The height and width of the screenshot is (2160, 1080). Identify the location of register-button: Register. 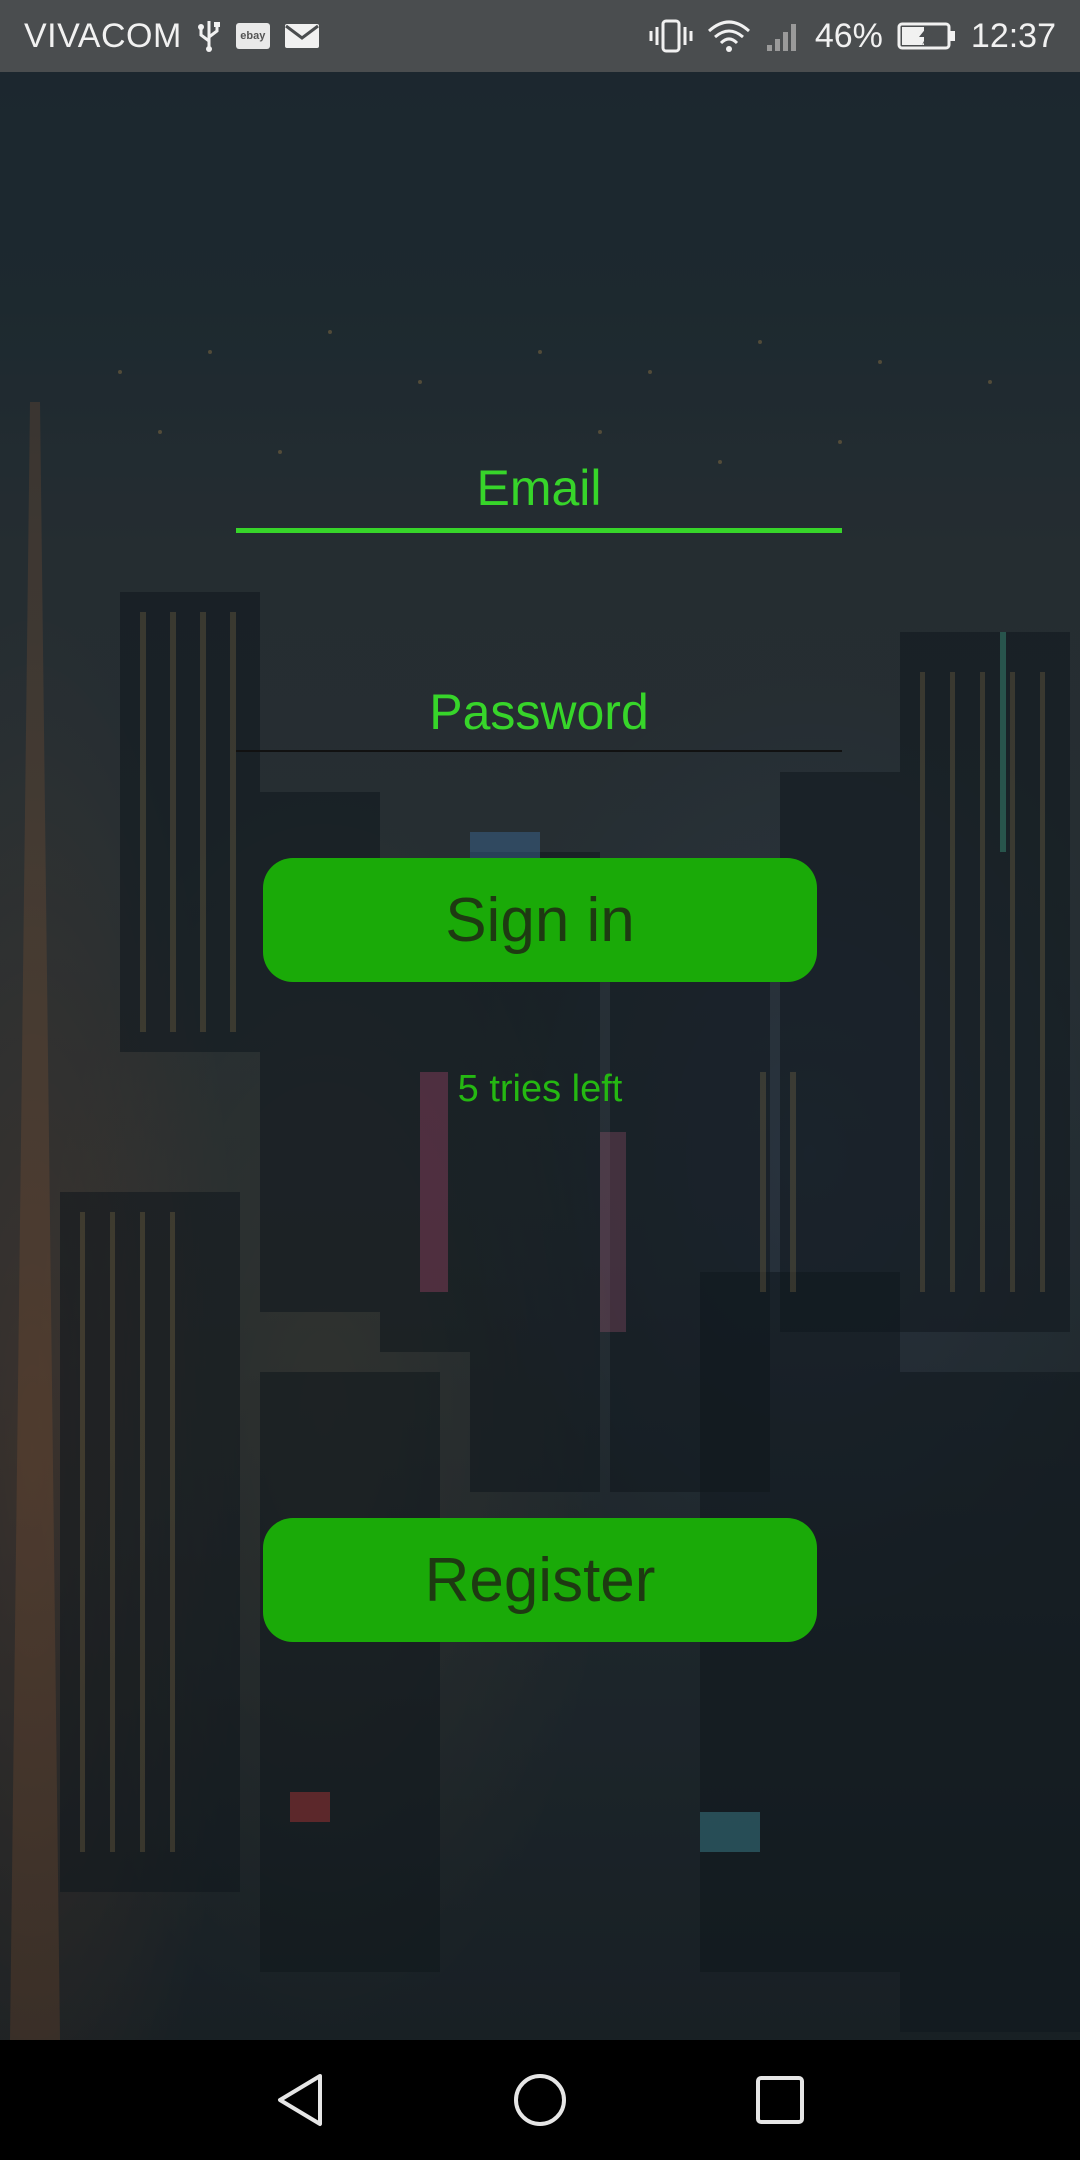
(540, 1580).